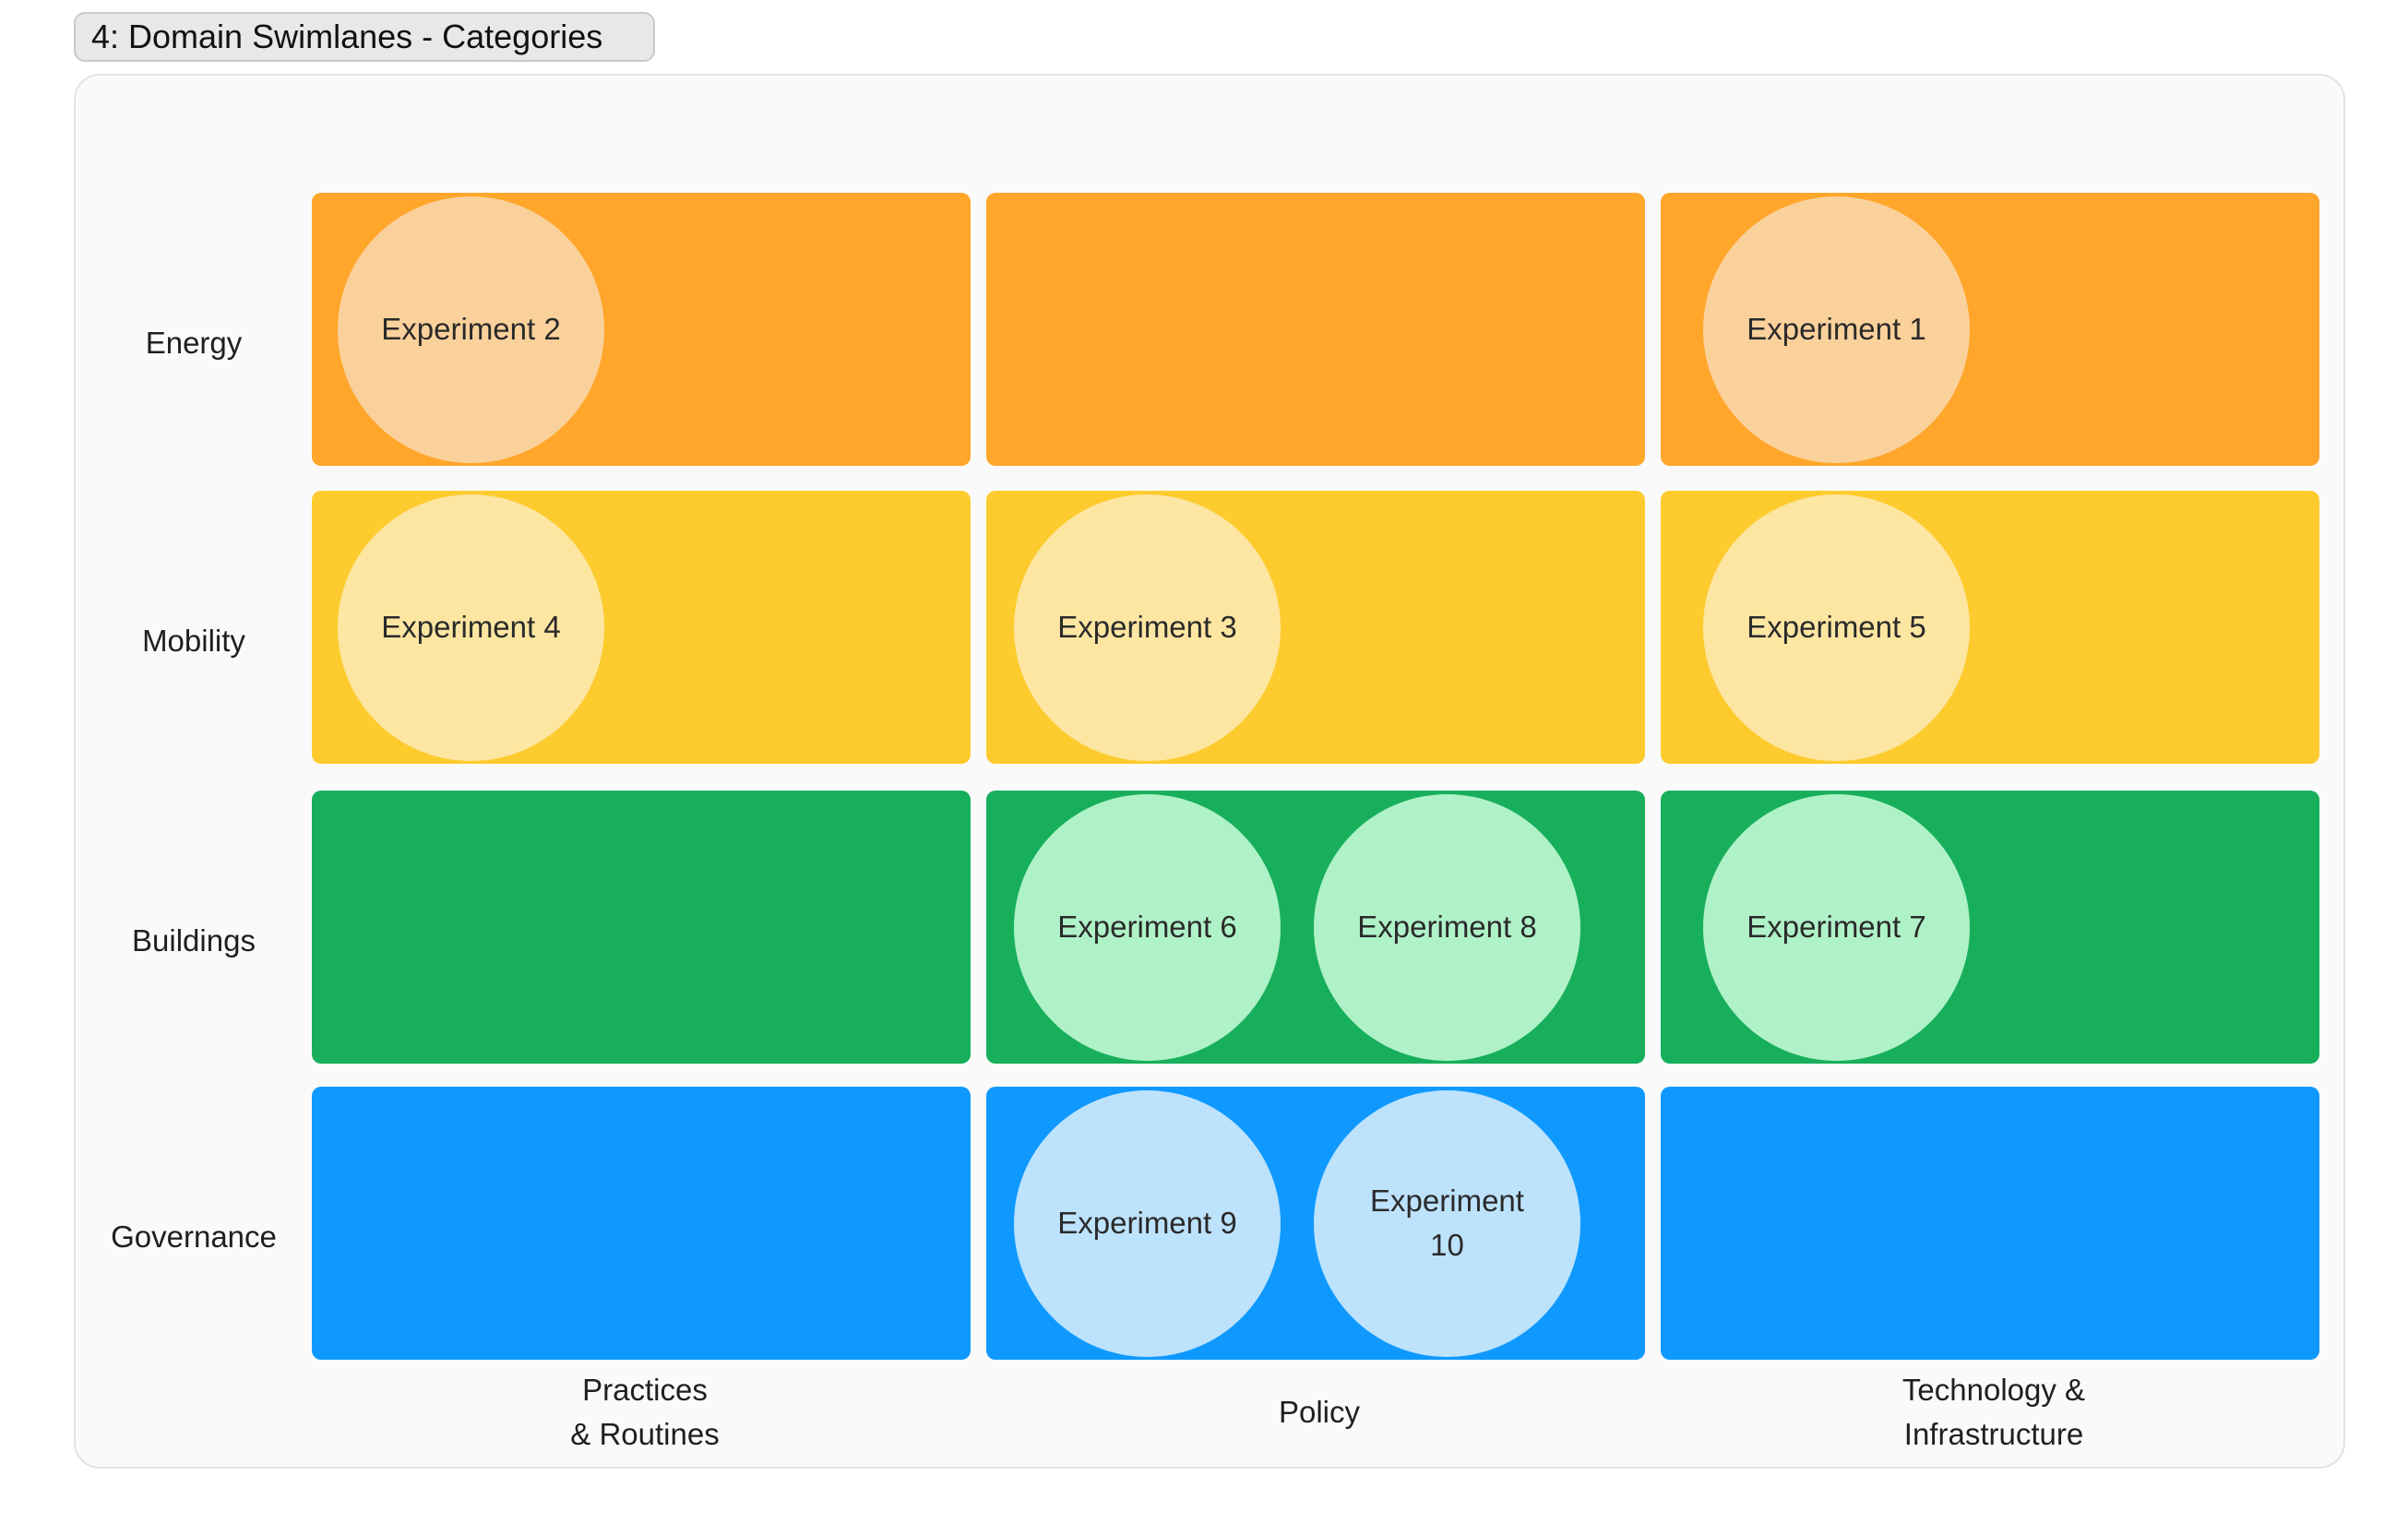 This screenshot has width=2408, height=1535. I want to click on column-label-policy: Policy, so click(1319, 1412).